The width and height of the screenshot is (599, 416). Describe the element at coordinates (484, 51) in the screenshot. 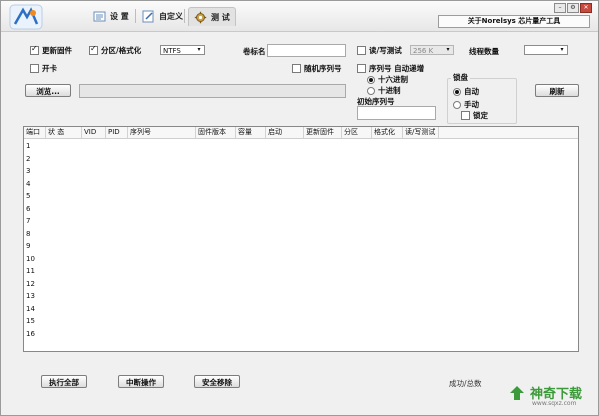

I see `thread-count-label: 线程数量` at that location.